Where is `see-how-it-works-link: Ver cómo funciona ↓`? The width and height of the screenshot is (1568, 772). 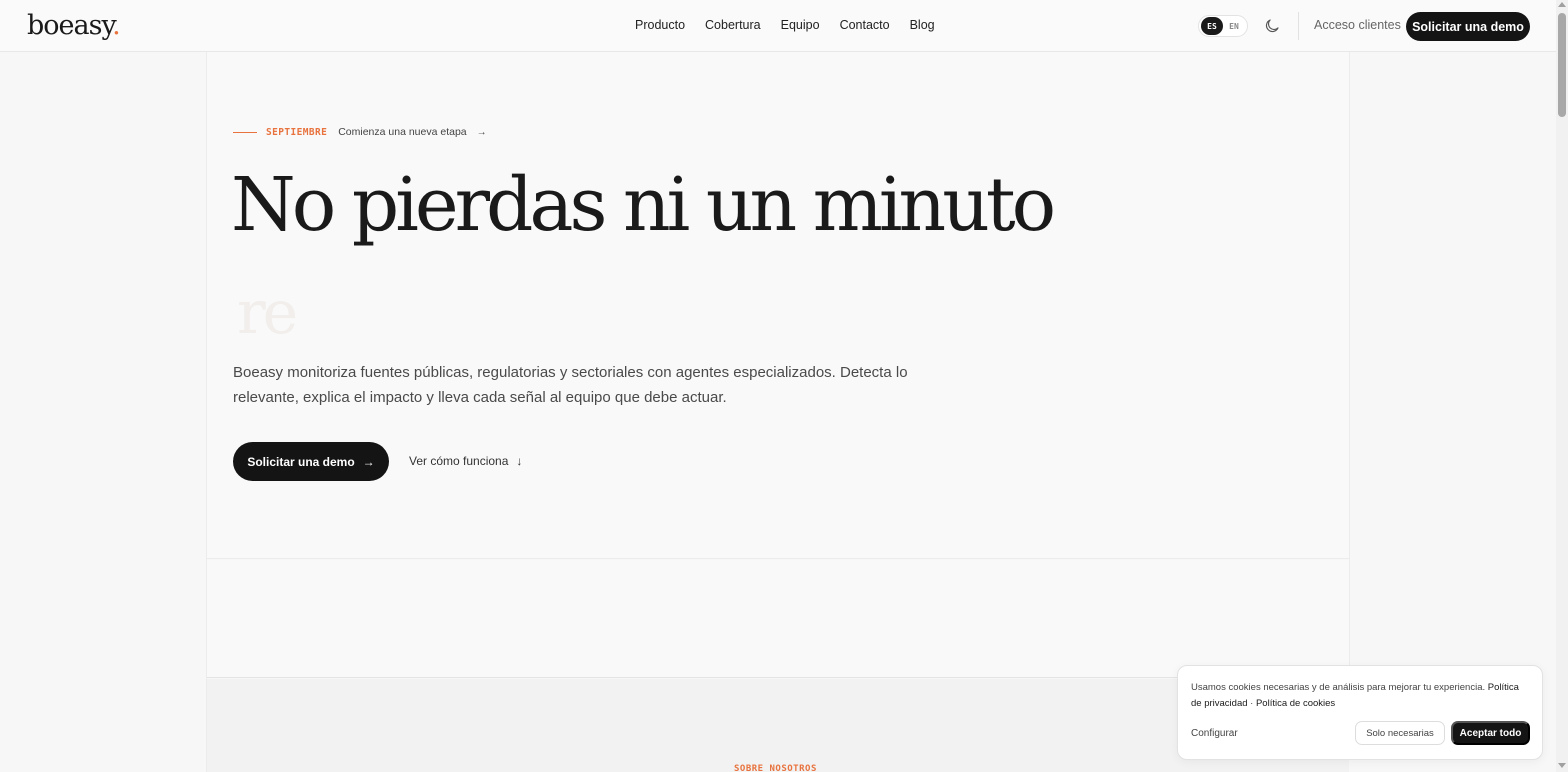 see-how-it-works-link: Ver cómo funciona ↓ is located at coordinates (465, 461).